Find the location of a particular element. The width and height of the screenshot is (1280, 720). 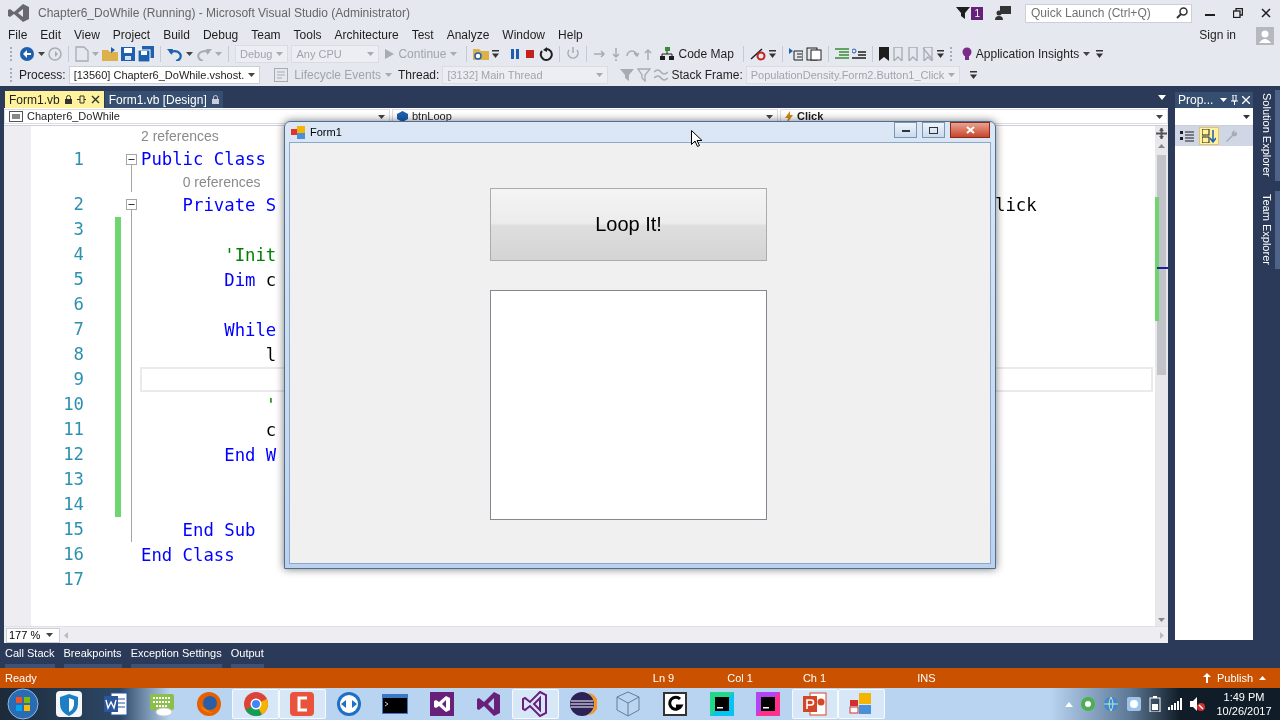

view-button is located at coordinates (1209, 136).